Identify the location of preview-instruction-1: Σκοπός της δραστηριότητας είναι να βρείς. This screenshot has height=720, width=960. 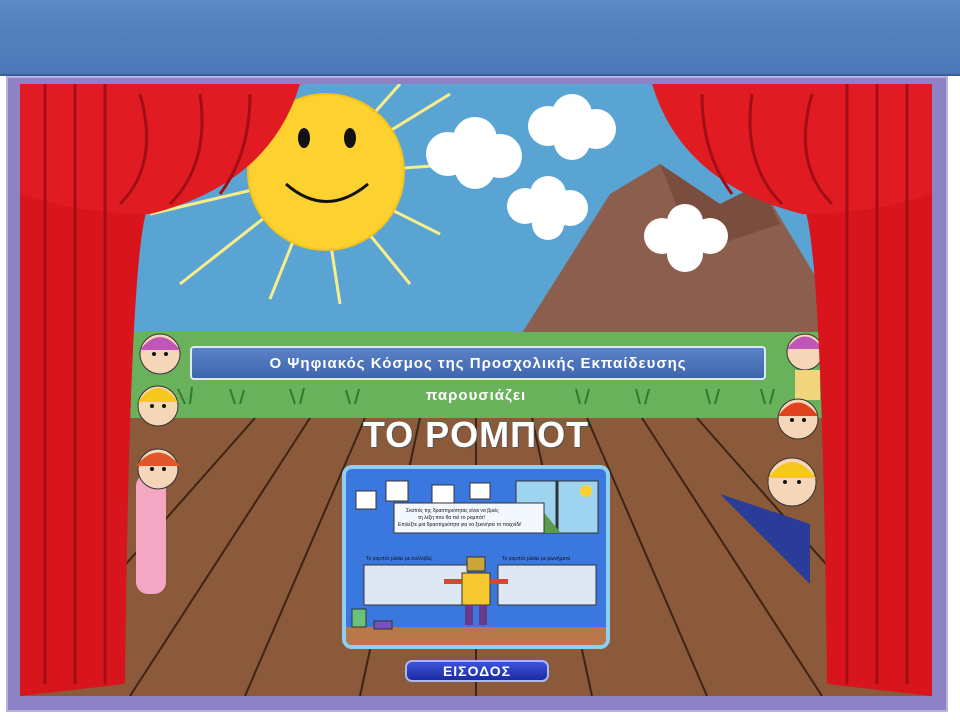
(452, 511).